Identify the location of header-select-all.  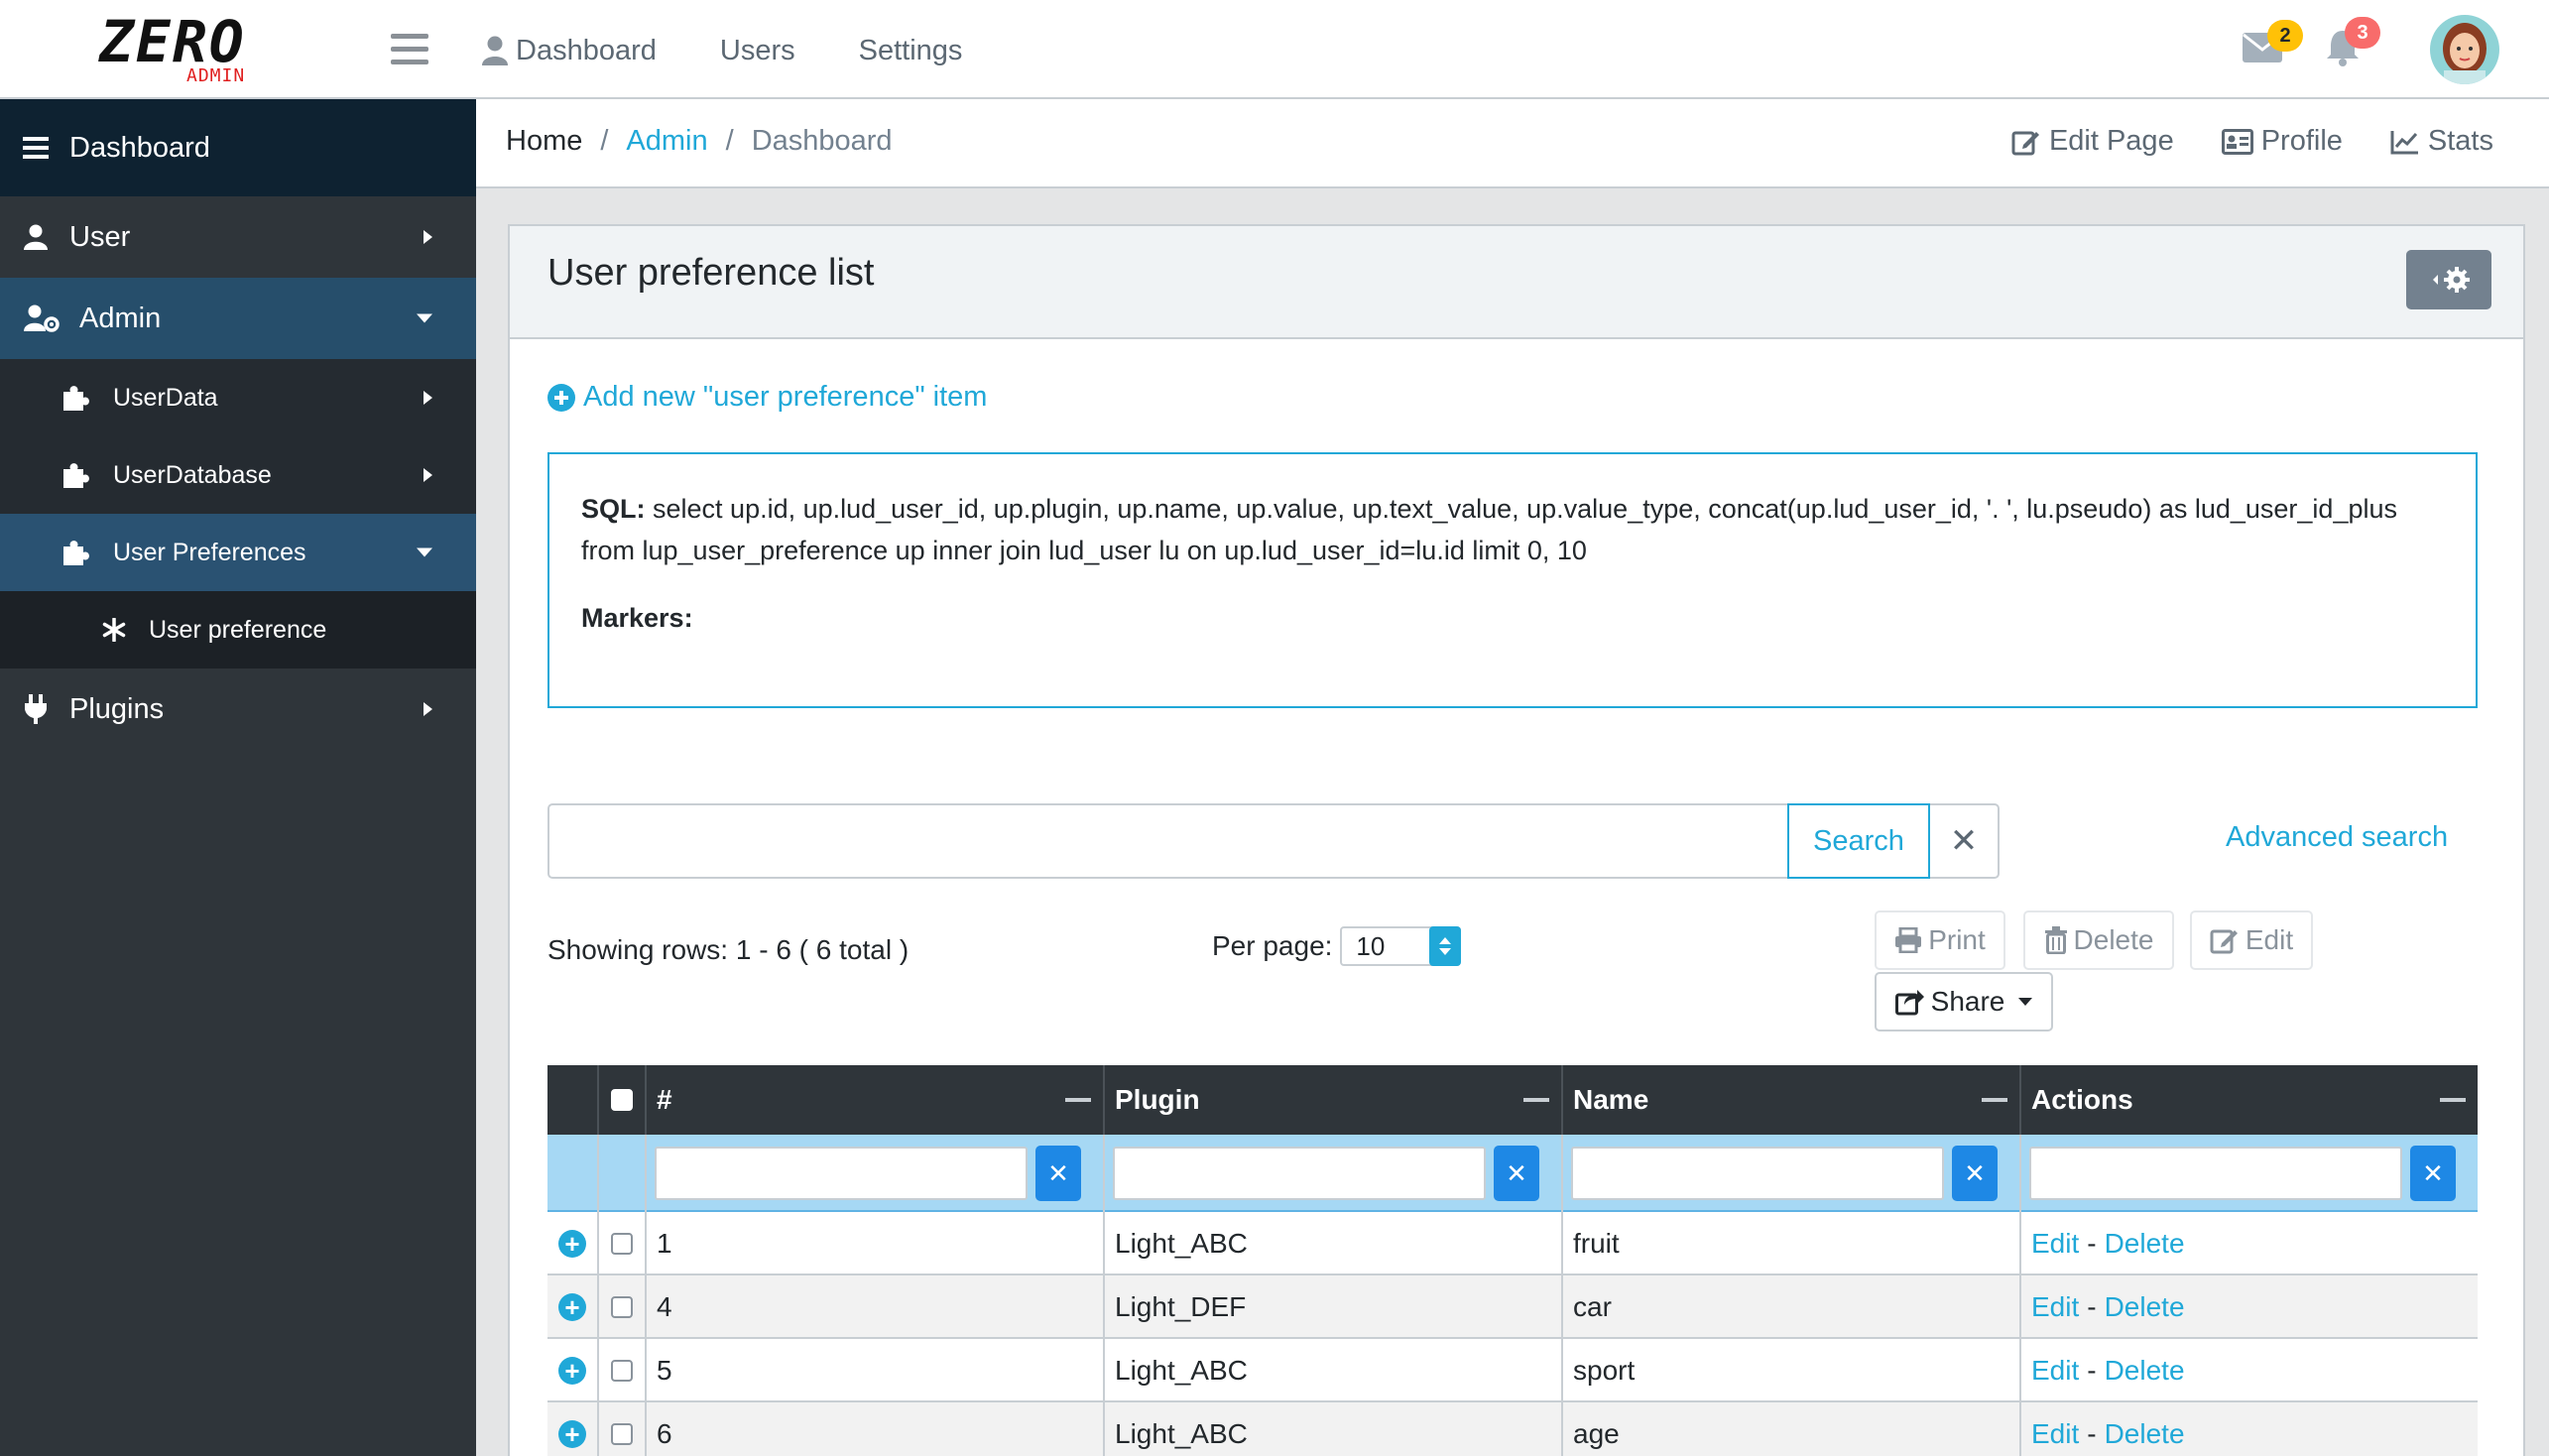
(623, 1100).